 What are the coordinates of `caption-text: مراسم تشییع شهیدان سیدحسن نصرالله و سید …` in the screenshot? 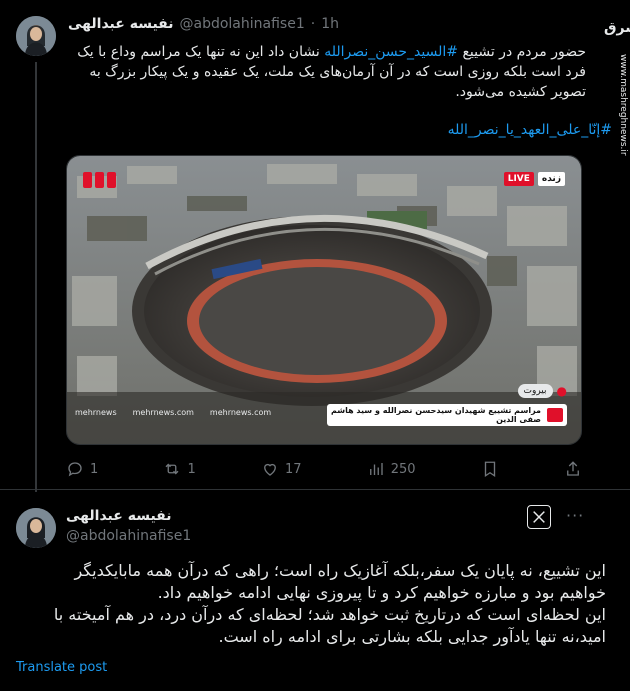 It's located at (435, 415).